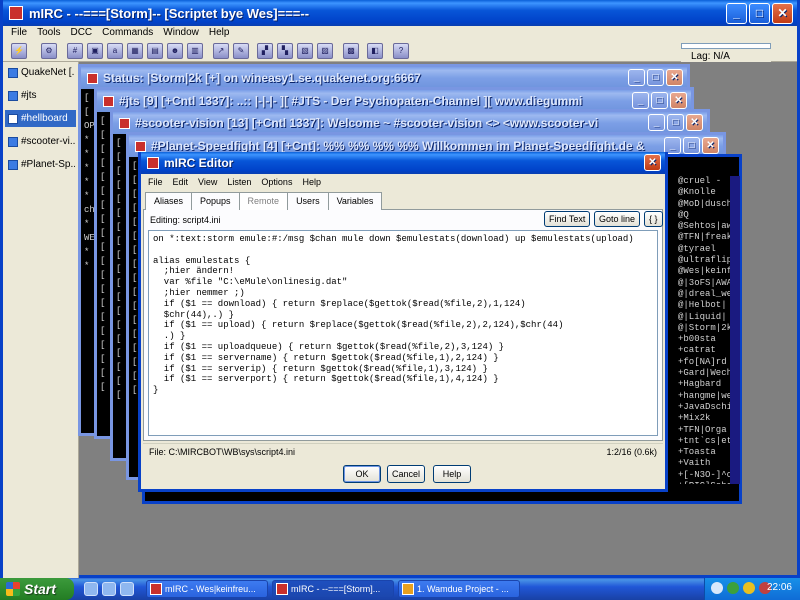  Describe the element at coordinates (155, 51) in the screenshot. I see `popups-icon: ▤` at that location.